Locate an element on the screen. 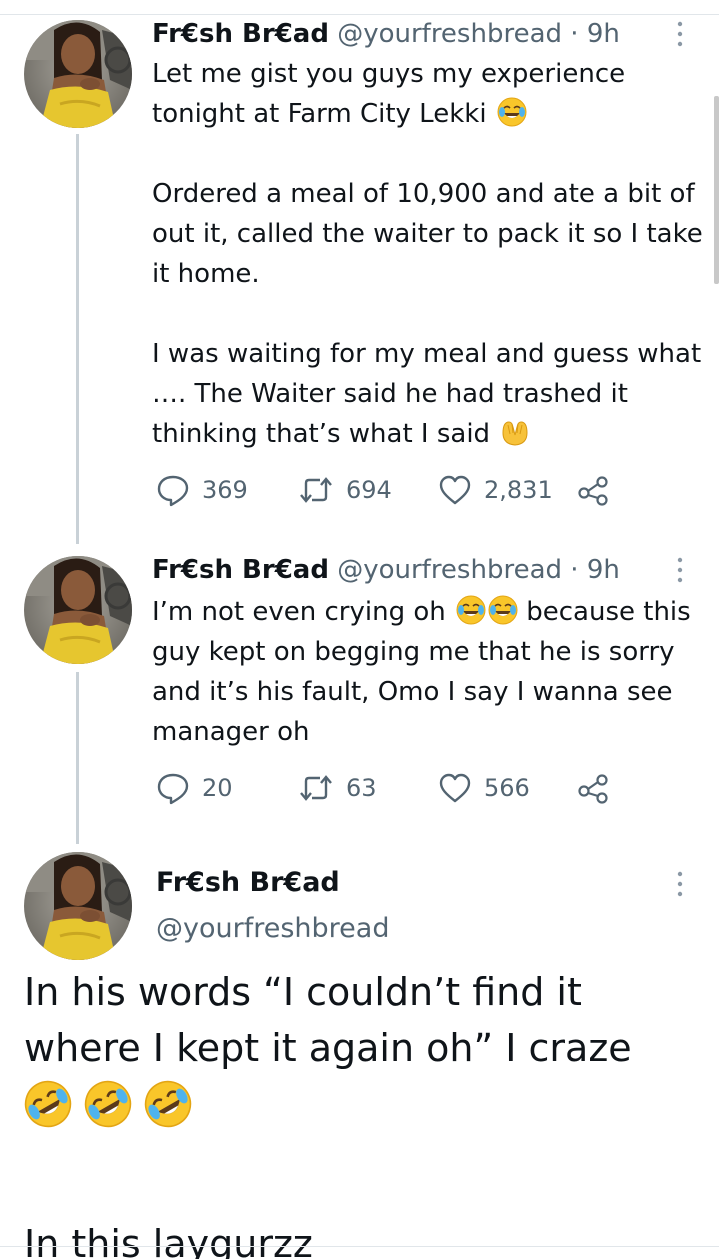 The image size is (719, 1259). like-count: 566 is located at coordinates (507, 788).